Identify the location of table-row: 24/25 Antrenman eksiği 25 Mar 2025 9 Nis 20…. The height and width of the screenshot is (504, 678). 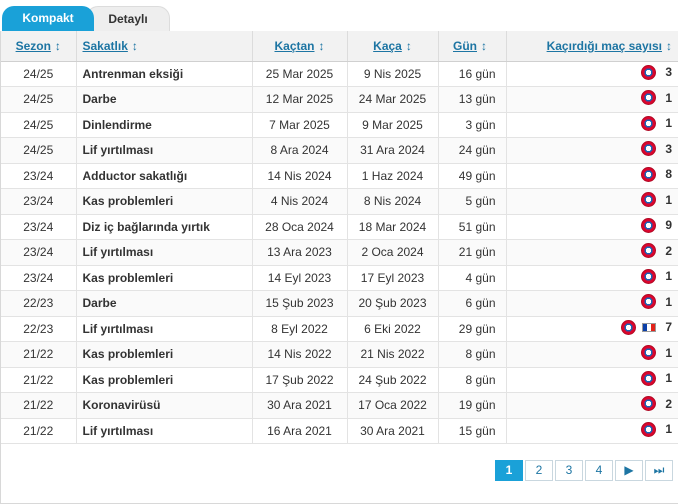
(339, 74).